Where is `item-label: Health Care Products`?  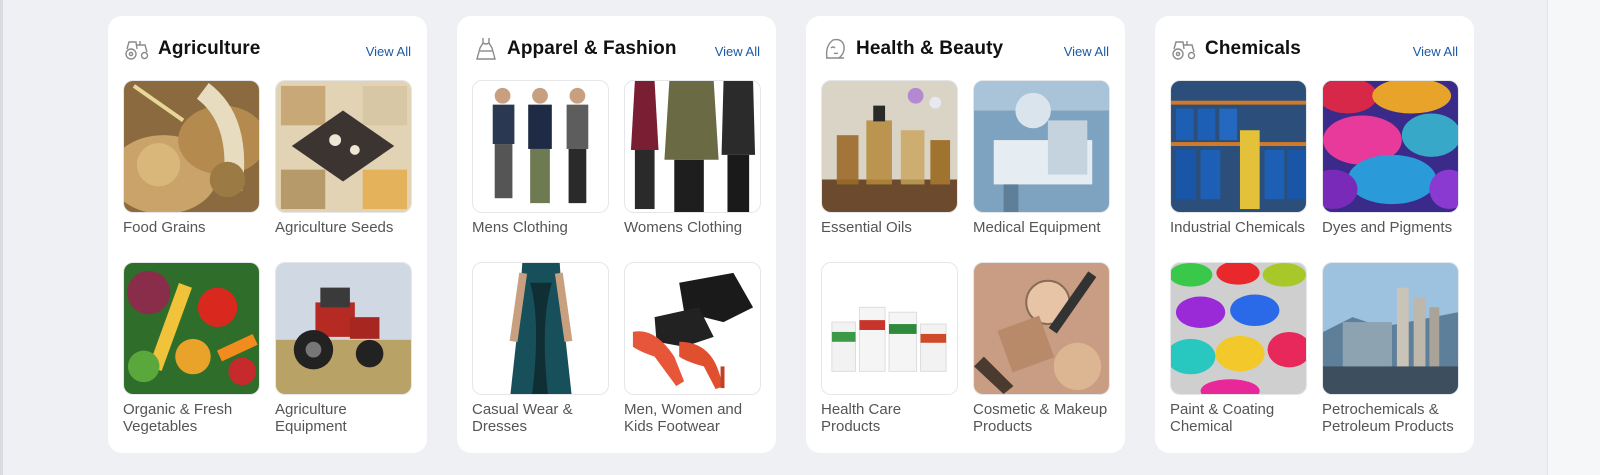 item-label: Health Care Products is located at coordinates (861, 418).